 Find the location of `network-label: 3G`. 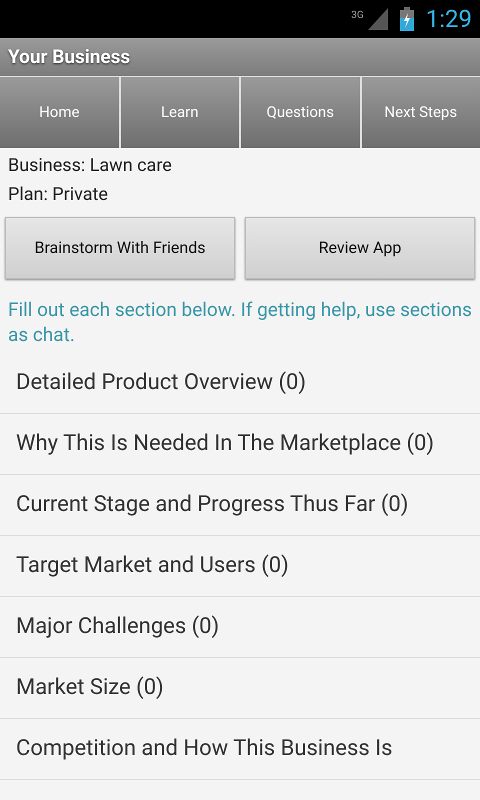

network-label: 3G is located at coordinates (357, 16).